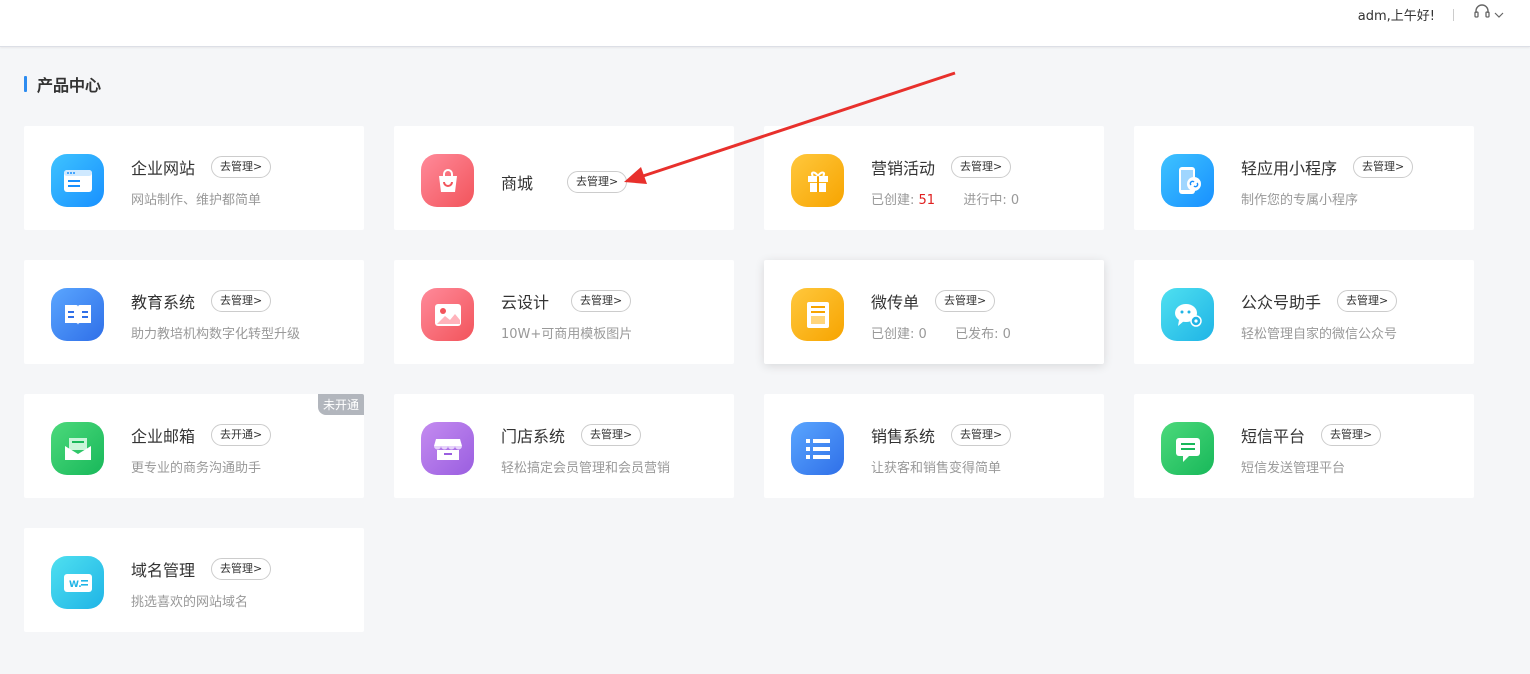 This screenshot has height=674, width=1530. Describe the element at coordinates (517, 183) in the screenshot. I see `product-title: 商城` at that location.